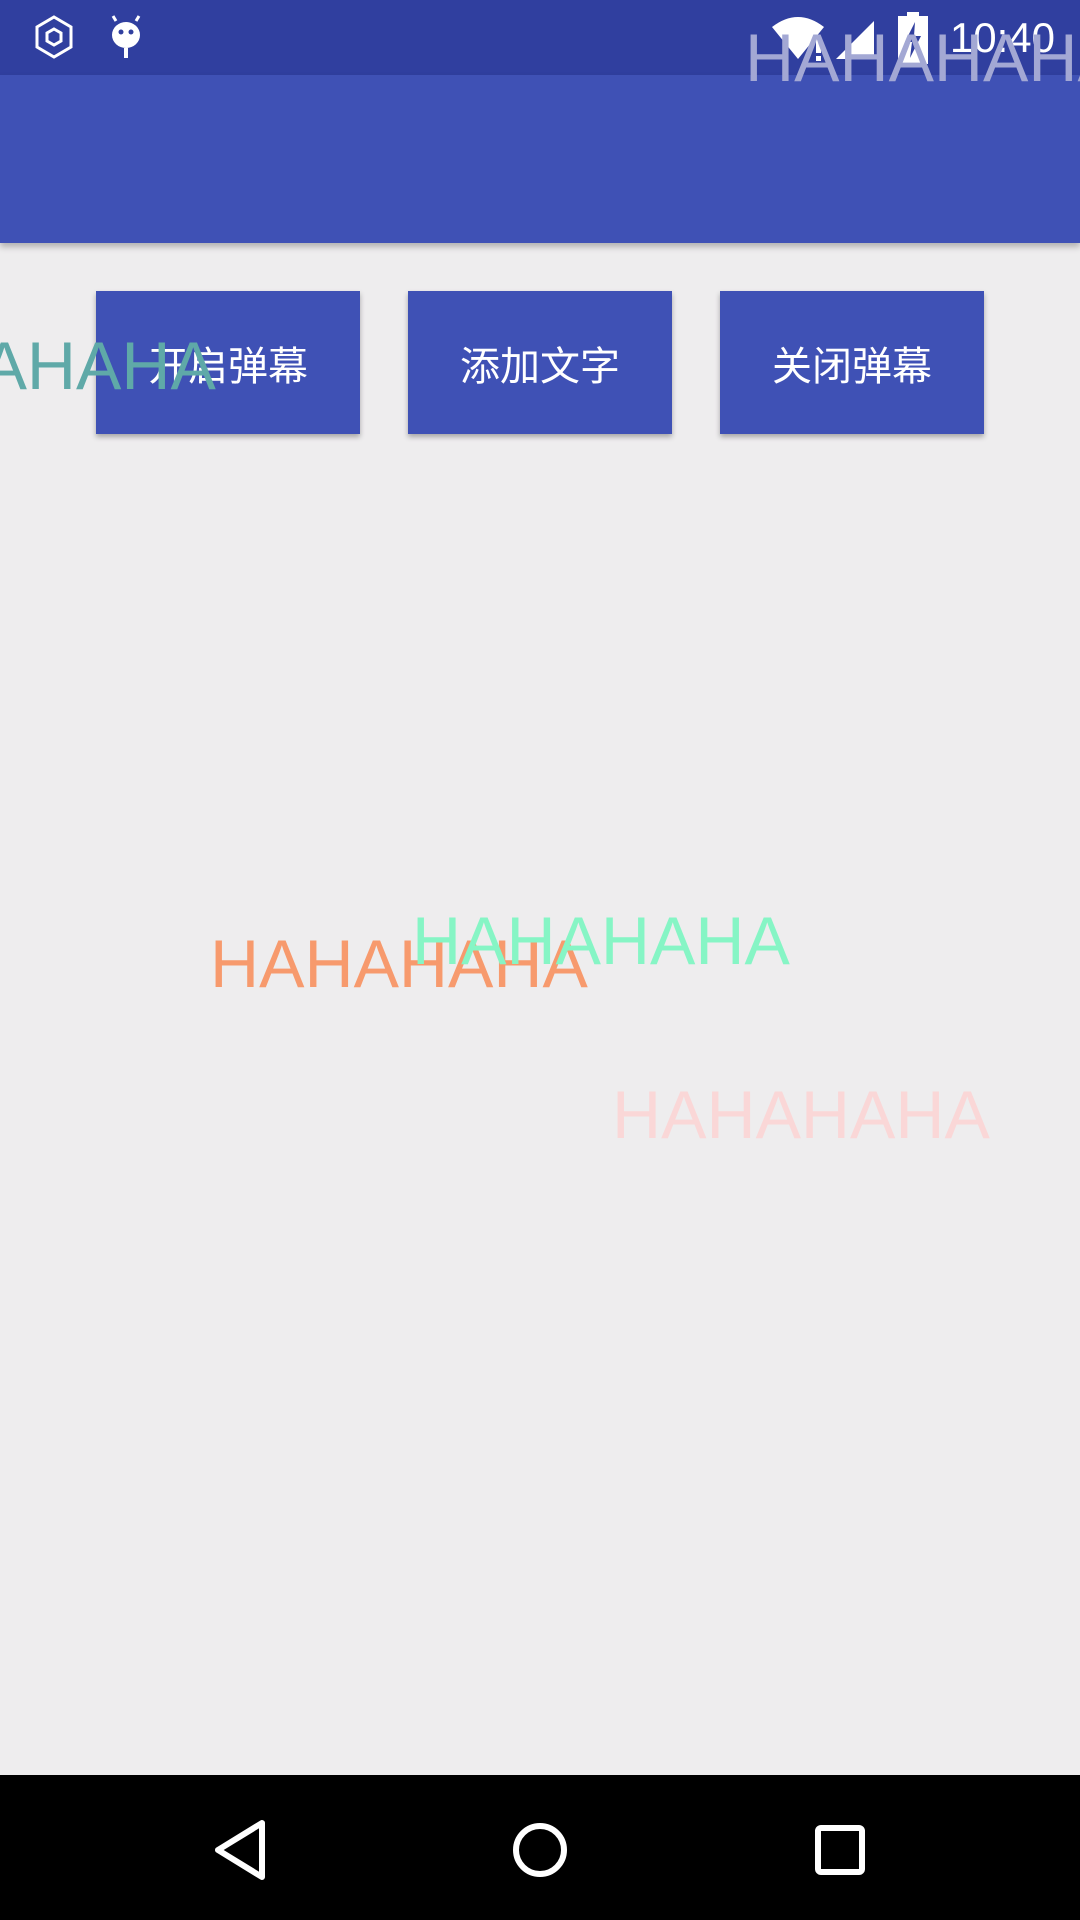 Image resolution: width=1080 pixels, height=1920 pixels. Describe the element at coordinates (540, 159) in the screenshot. I see `app-bar` at that location.